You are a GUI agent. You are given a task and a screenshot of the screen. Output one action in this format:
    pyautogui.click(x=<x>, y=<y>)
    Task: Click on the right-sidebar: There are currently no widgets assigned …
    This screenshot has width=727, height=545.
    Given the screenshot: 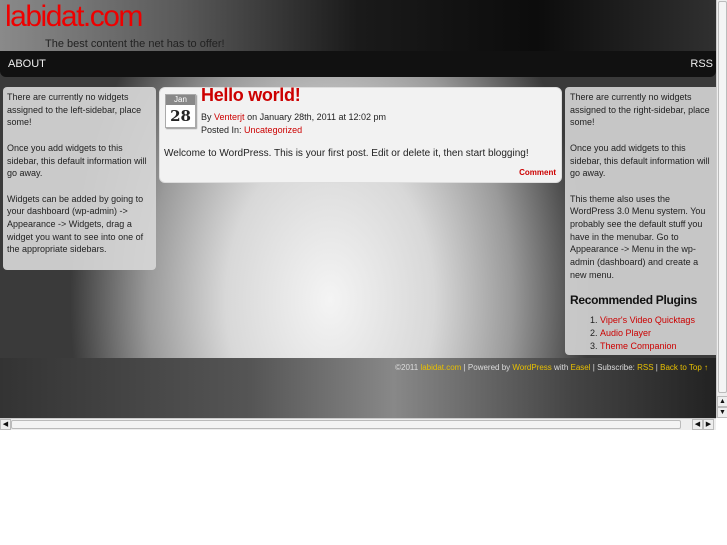 What is the action you would take?
    pyautogui.click(x=640, y=221)
    